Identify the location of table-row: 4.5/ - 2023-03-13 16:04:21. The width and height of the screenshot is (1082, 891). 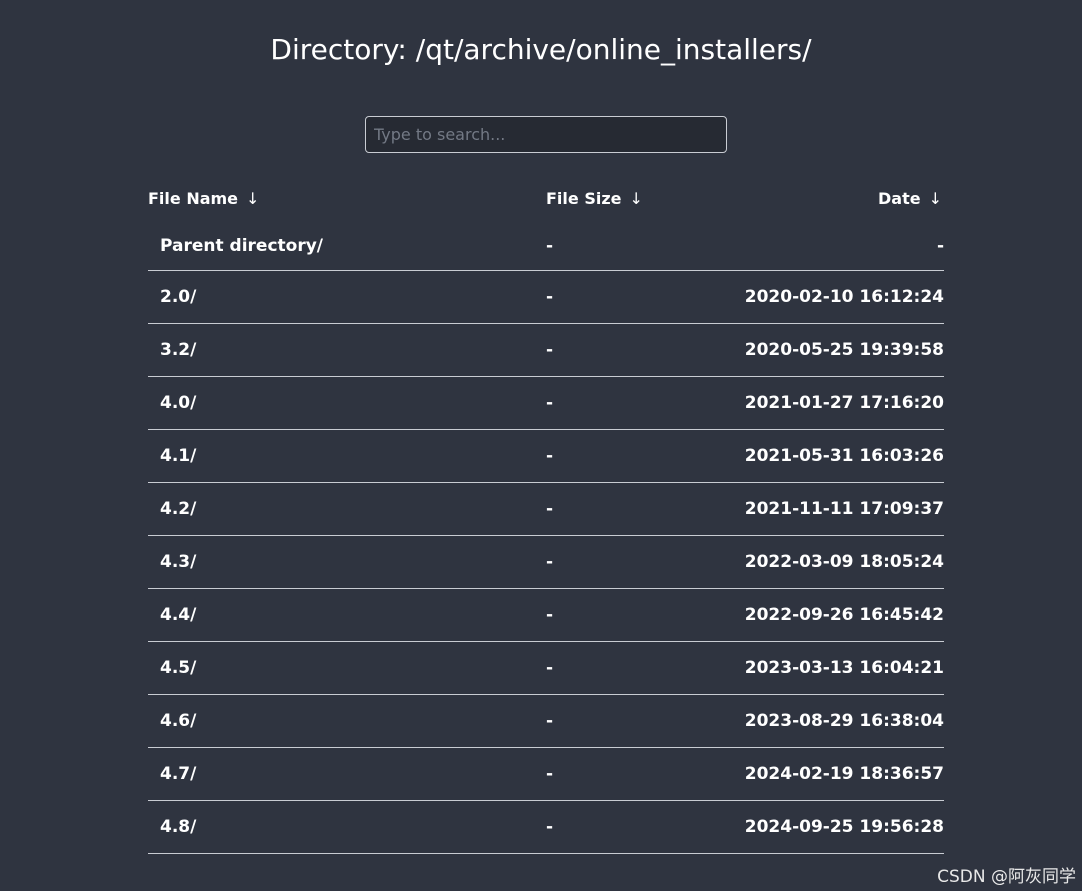
(546, 668).